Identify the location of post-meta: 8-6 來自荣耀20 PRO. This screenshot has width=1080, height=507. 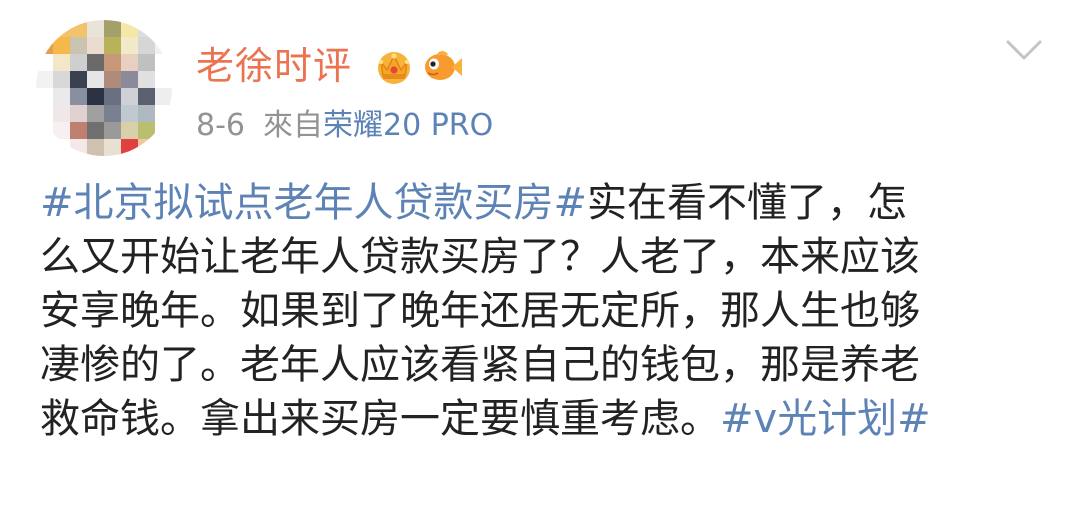
(344, 126).